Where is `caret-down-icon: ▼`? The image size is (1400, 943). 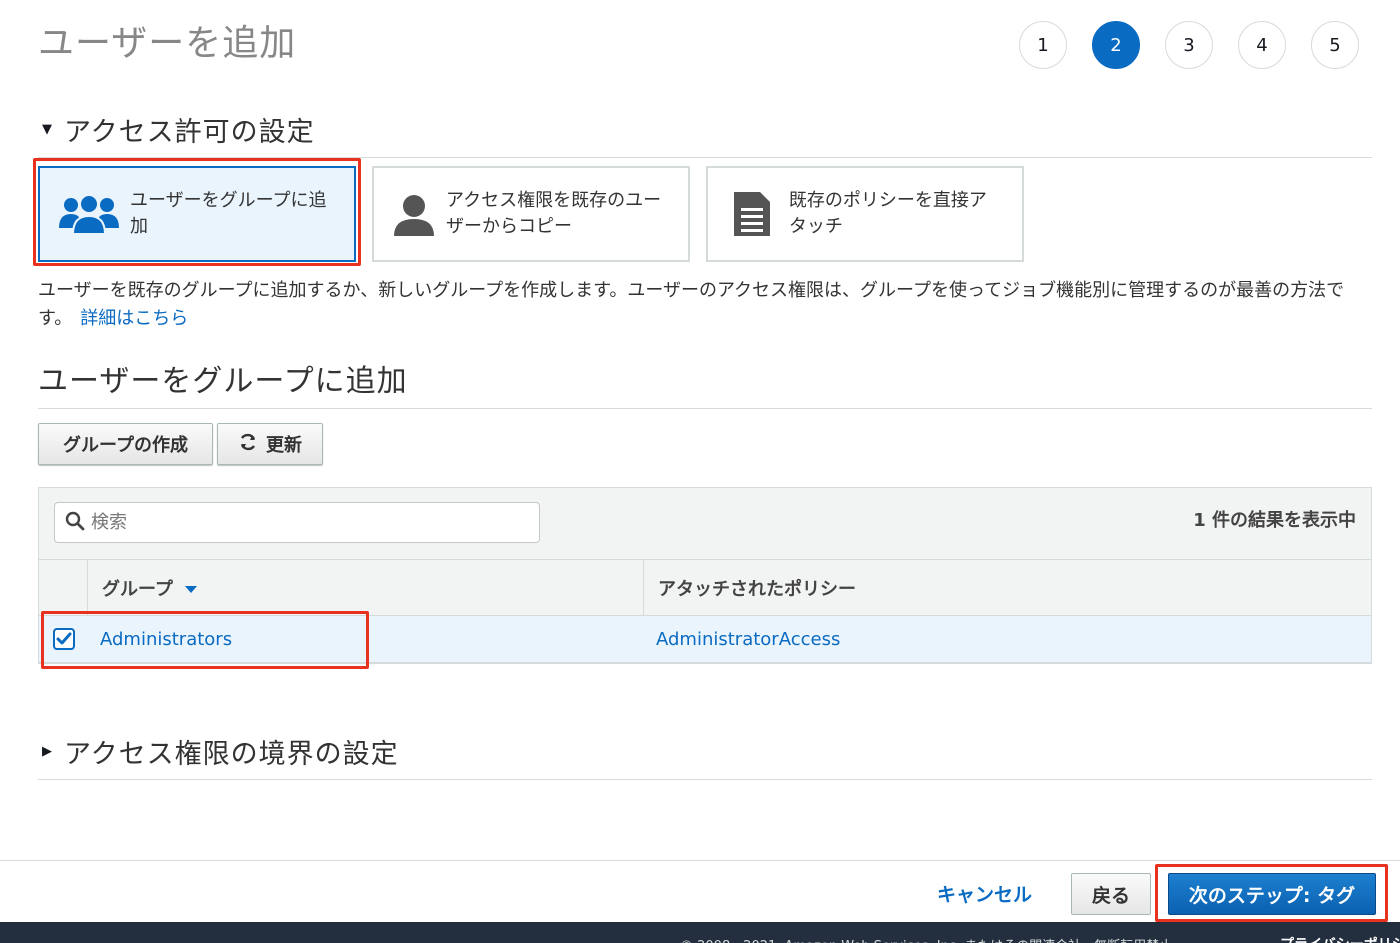
caret-down-icon: ▼ is located at coordinates (47, 129).